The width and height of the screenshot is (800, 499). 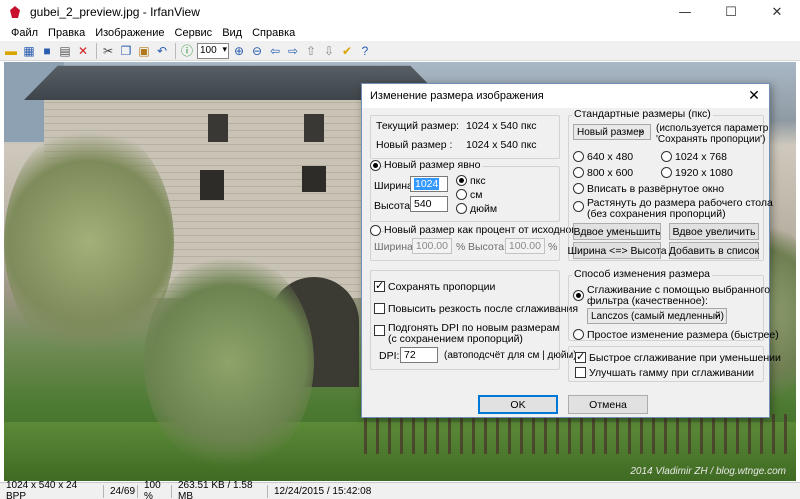 I want to click on toolbar: ▬ ▦ ■ ▤ ✕ ✂ ❐ ▣ ↶ ⓘ 100 ⊕ ⊖ ⇦ ⇨ ⇧ ⇩ ✔ ?, so click(x=400, y=51).